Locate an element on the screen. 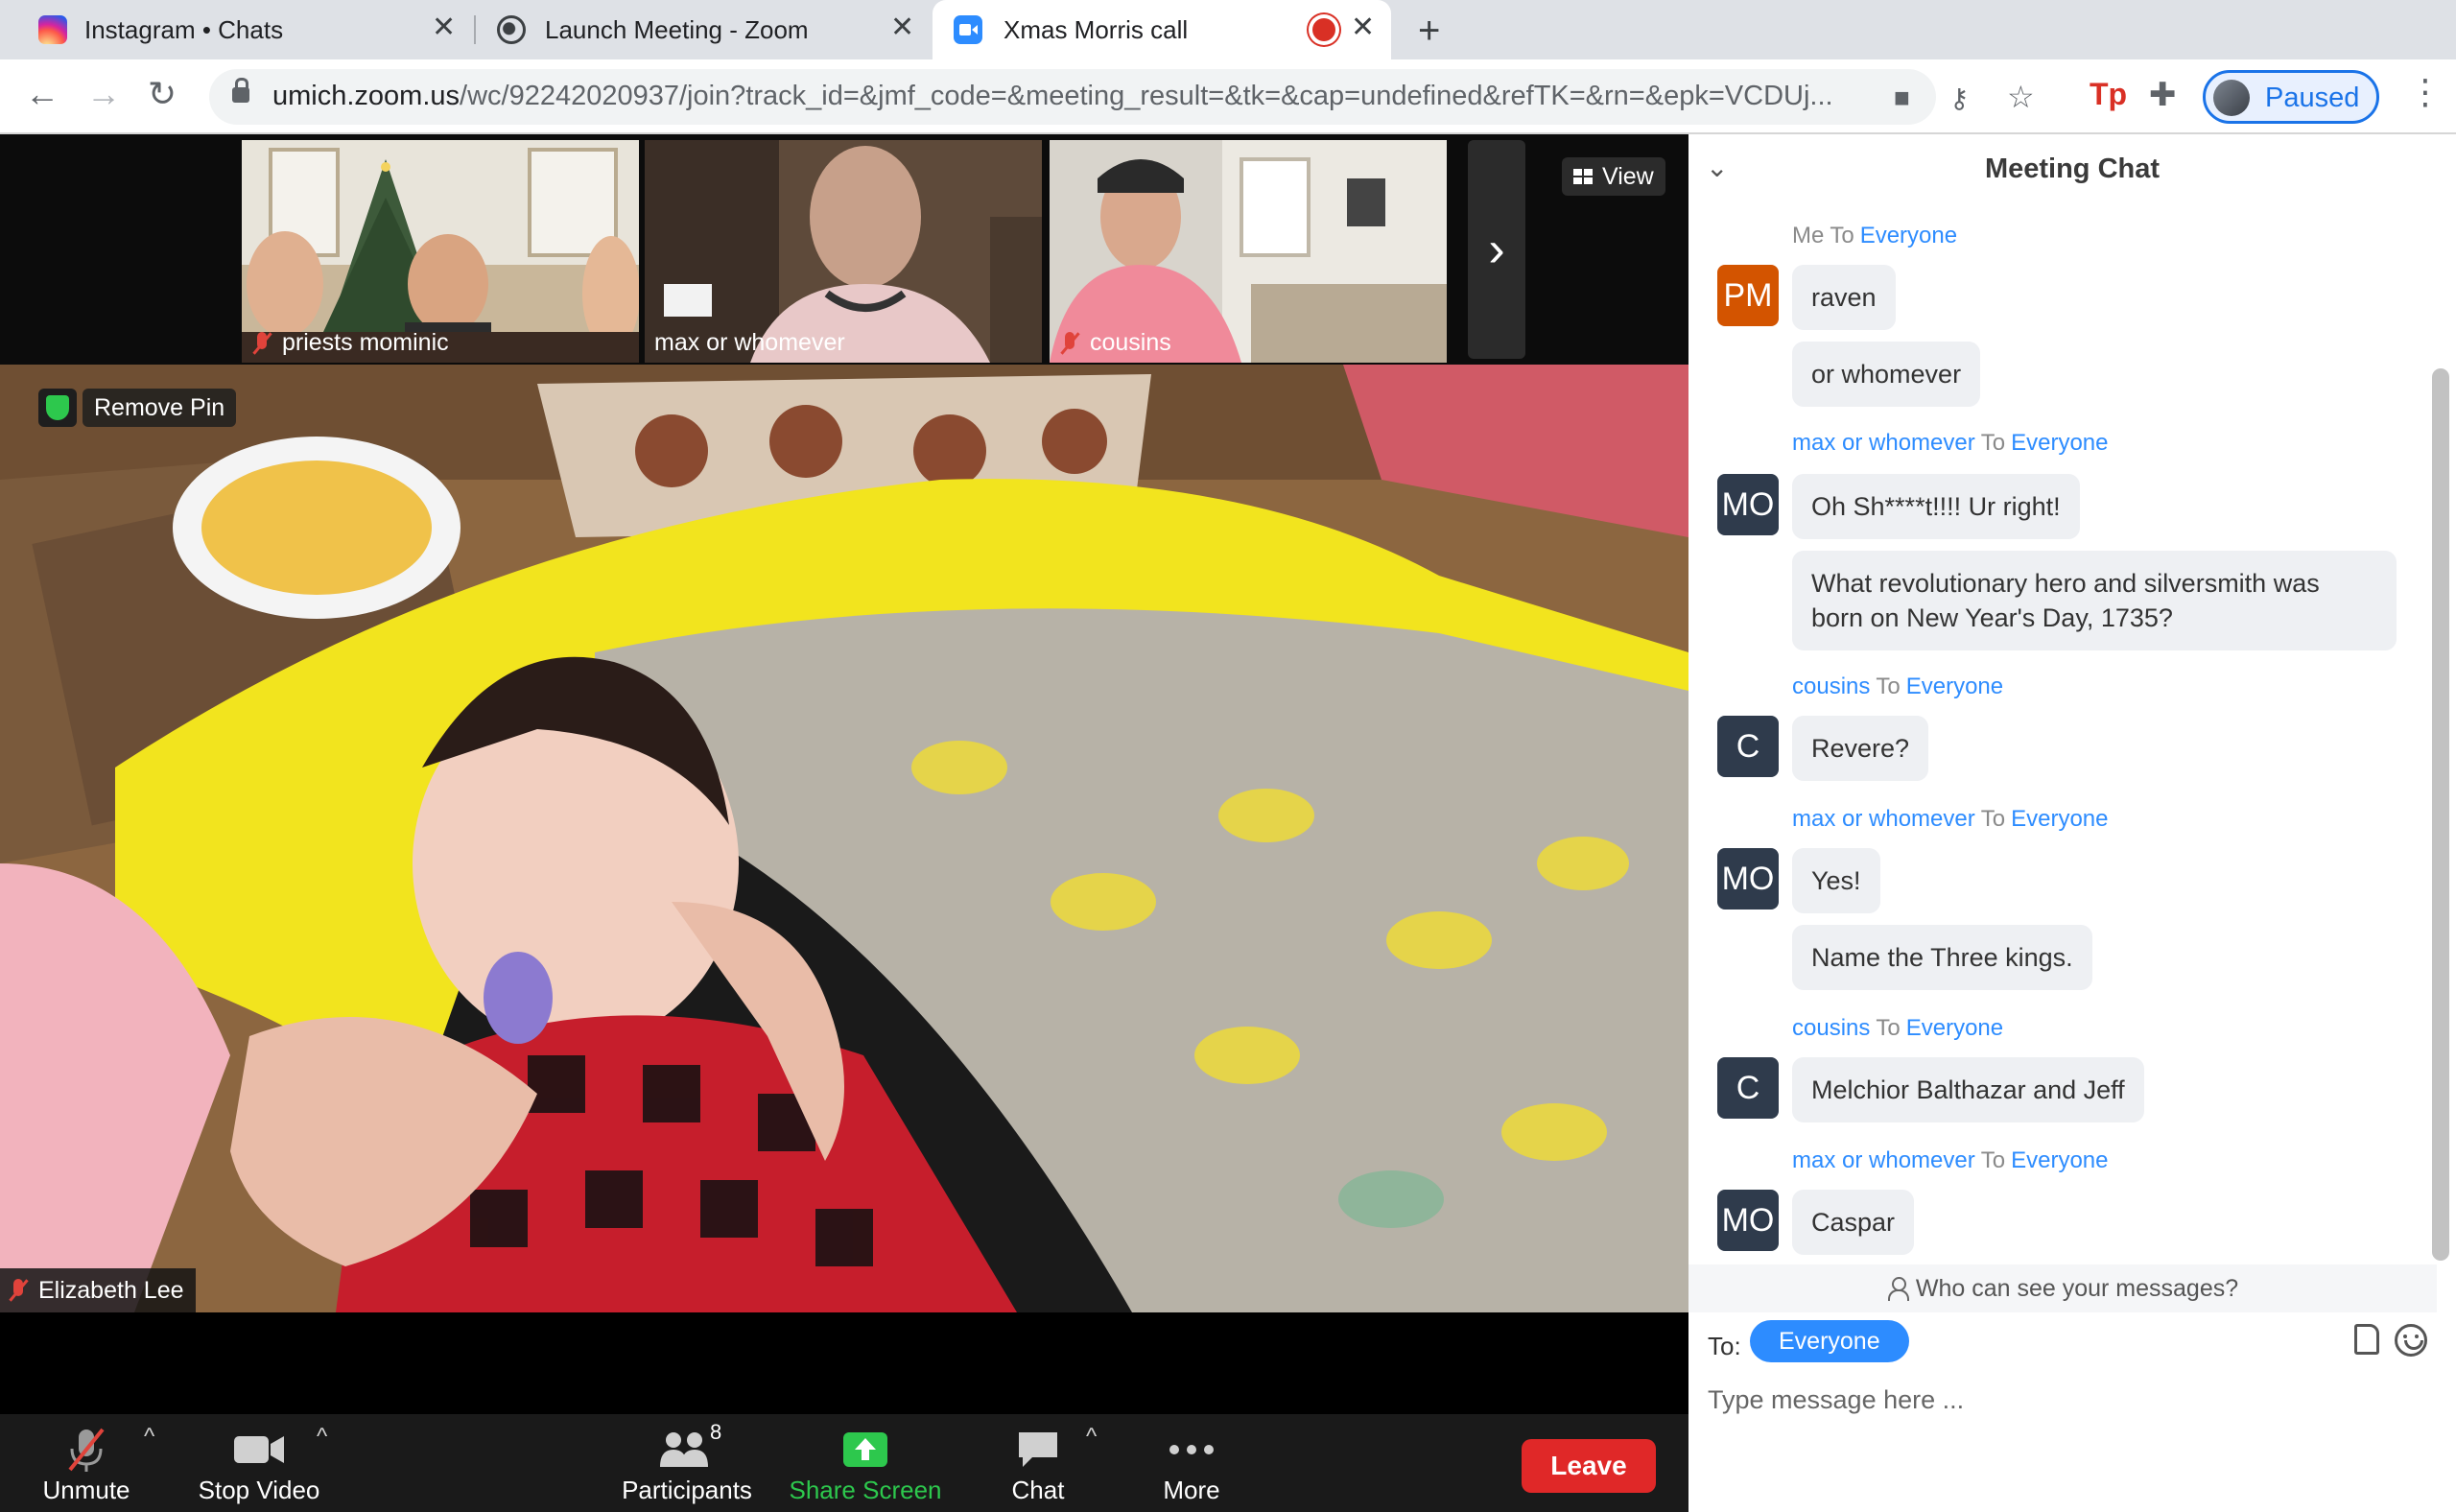  tab-title: Launch Meeting - Zoom is located at coordinates (677, 29).